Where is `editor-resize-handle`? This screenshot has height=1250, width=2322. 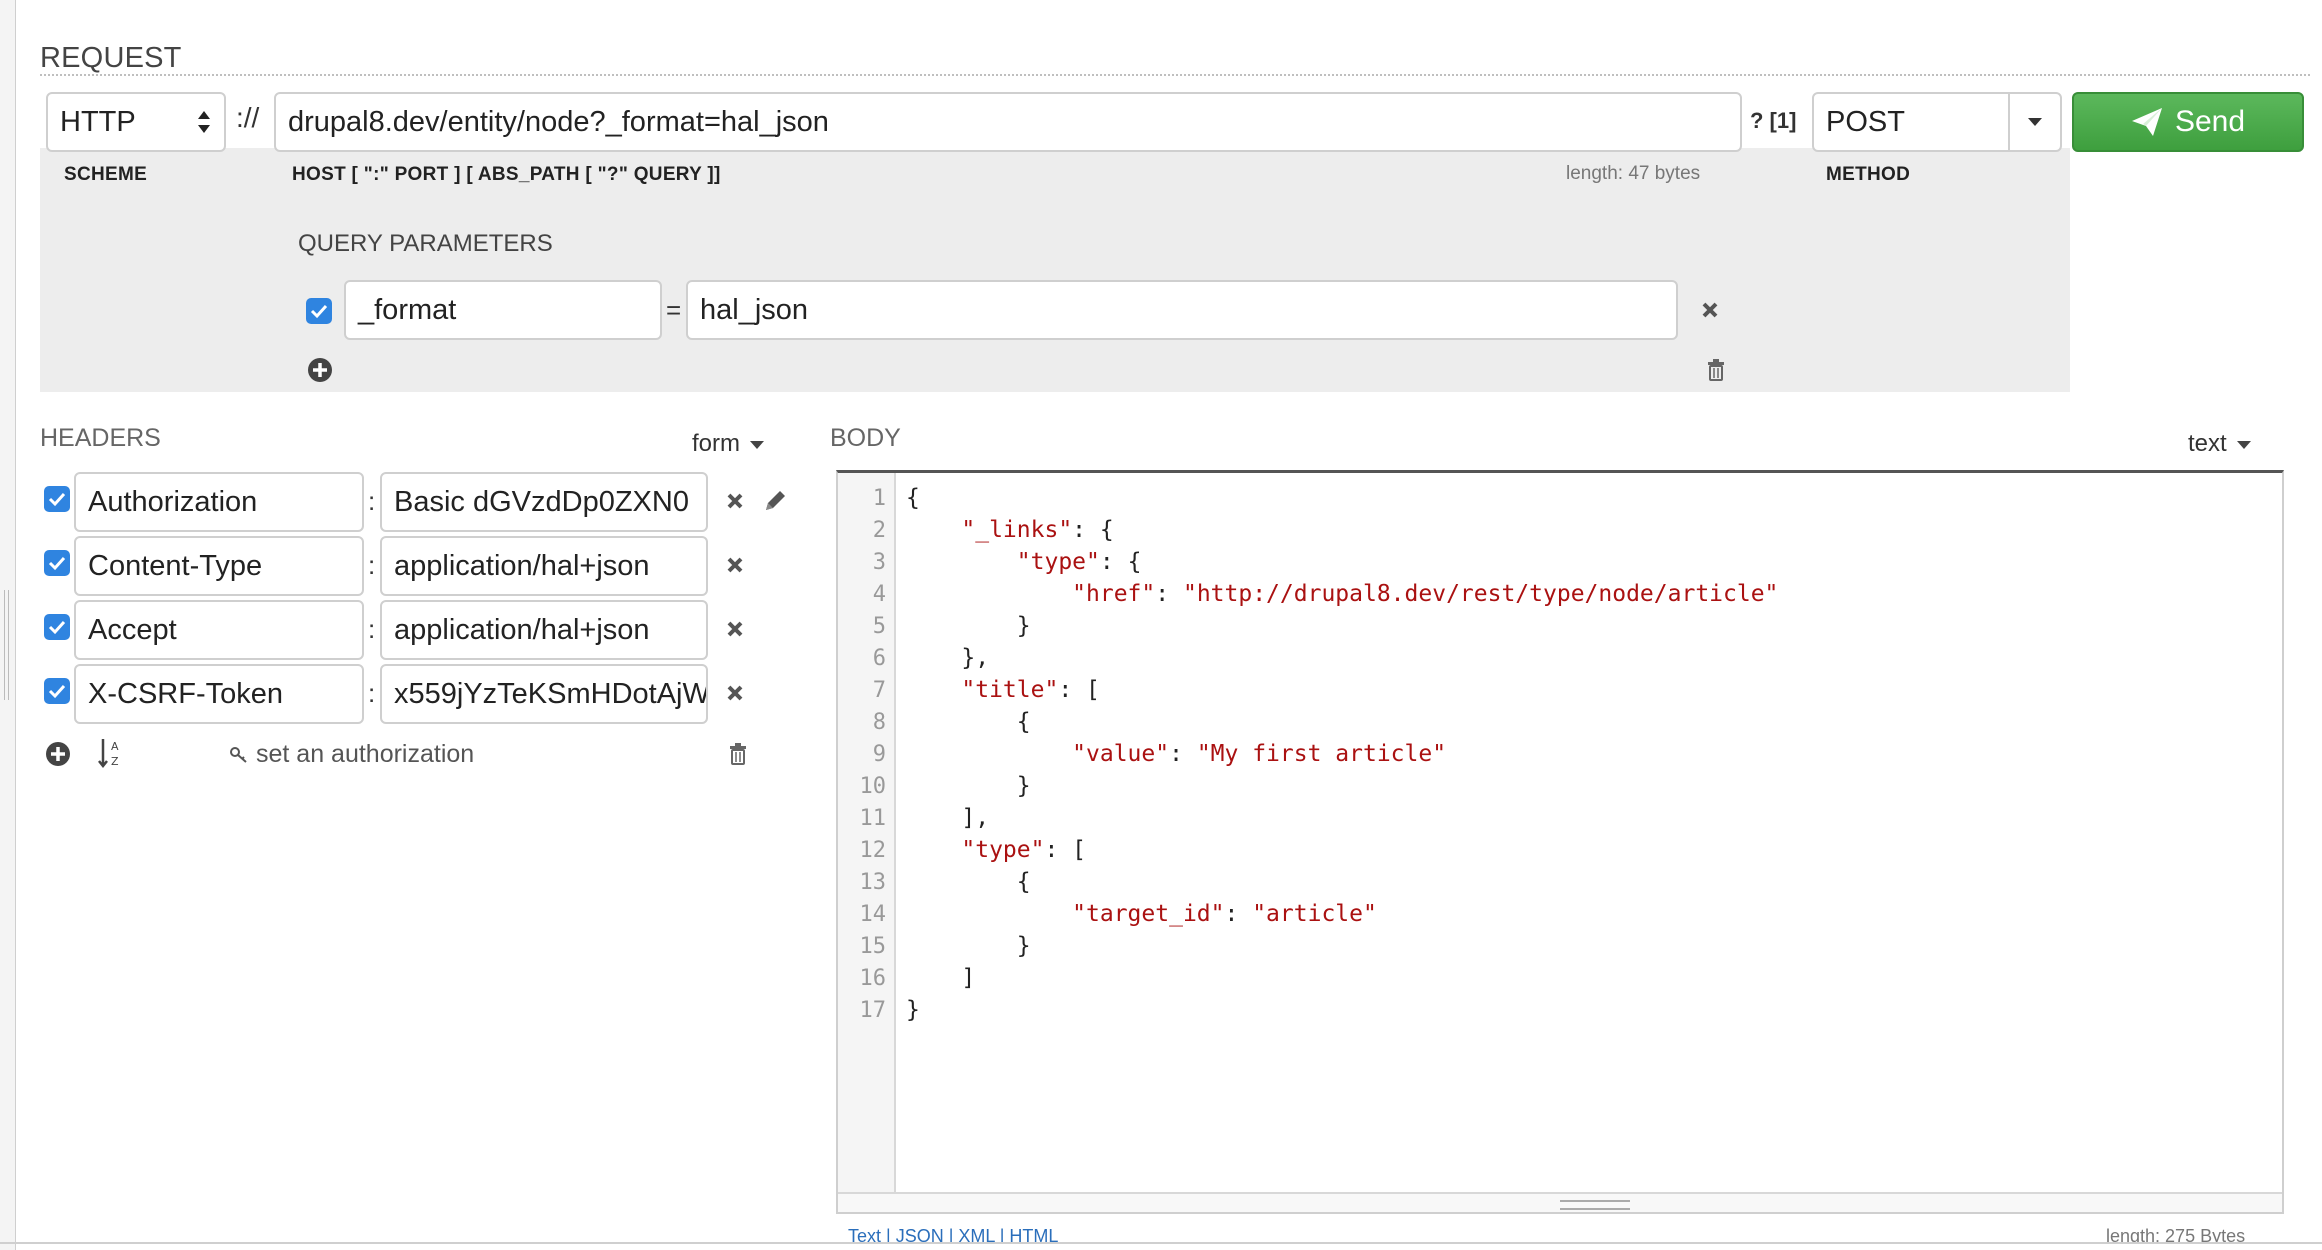 editor-resize-handle is located at coordinates (1560, 1202).